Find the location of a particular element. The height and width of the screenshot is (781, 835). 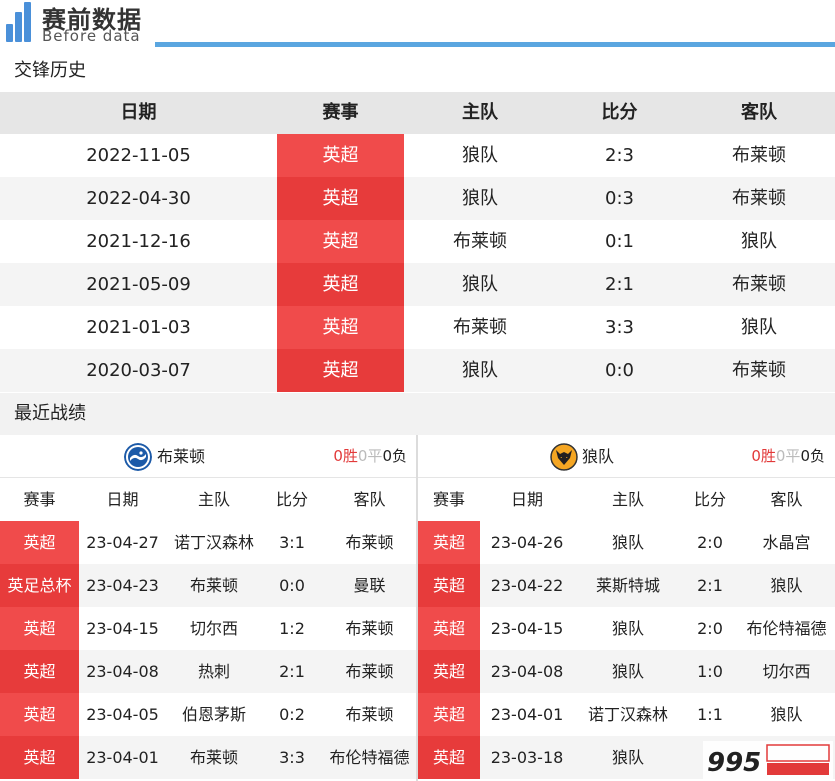

match-date: 23-04-27 is located at coordinates (122, 542).